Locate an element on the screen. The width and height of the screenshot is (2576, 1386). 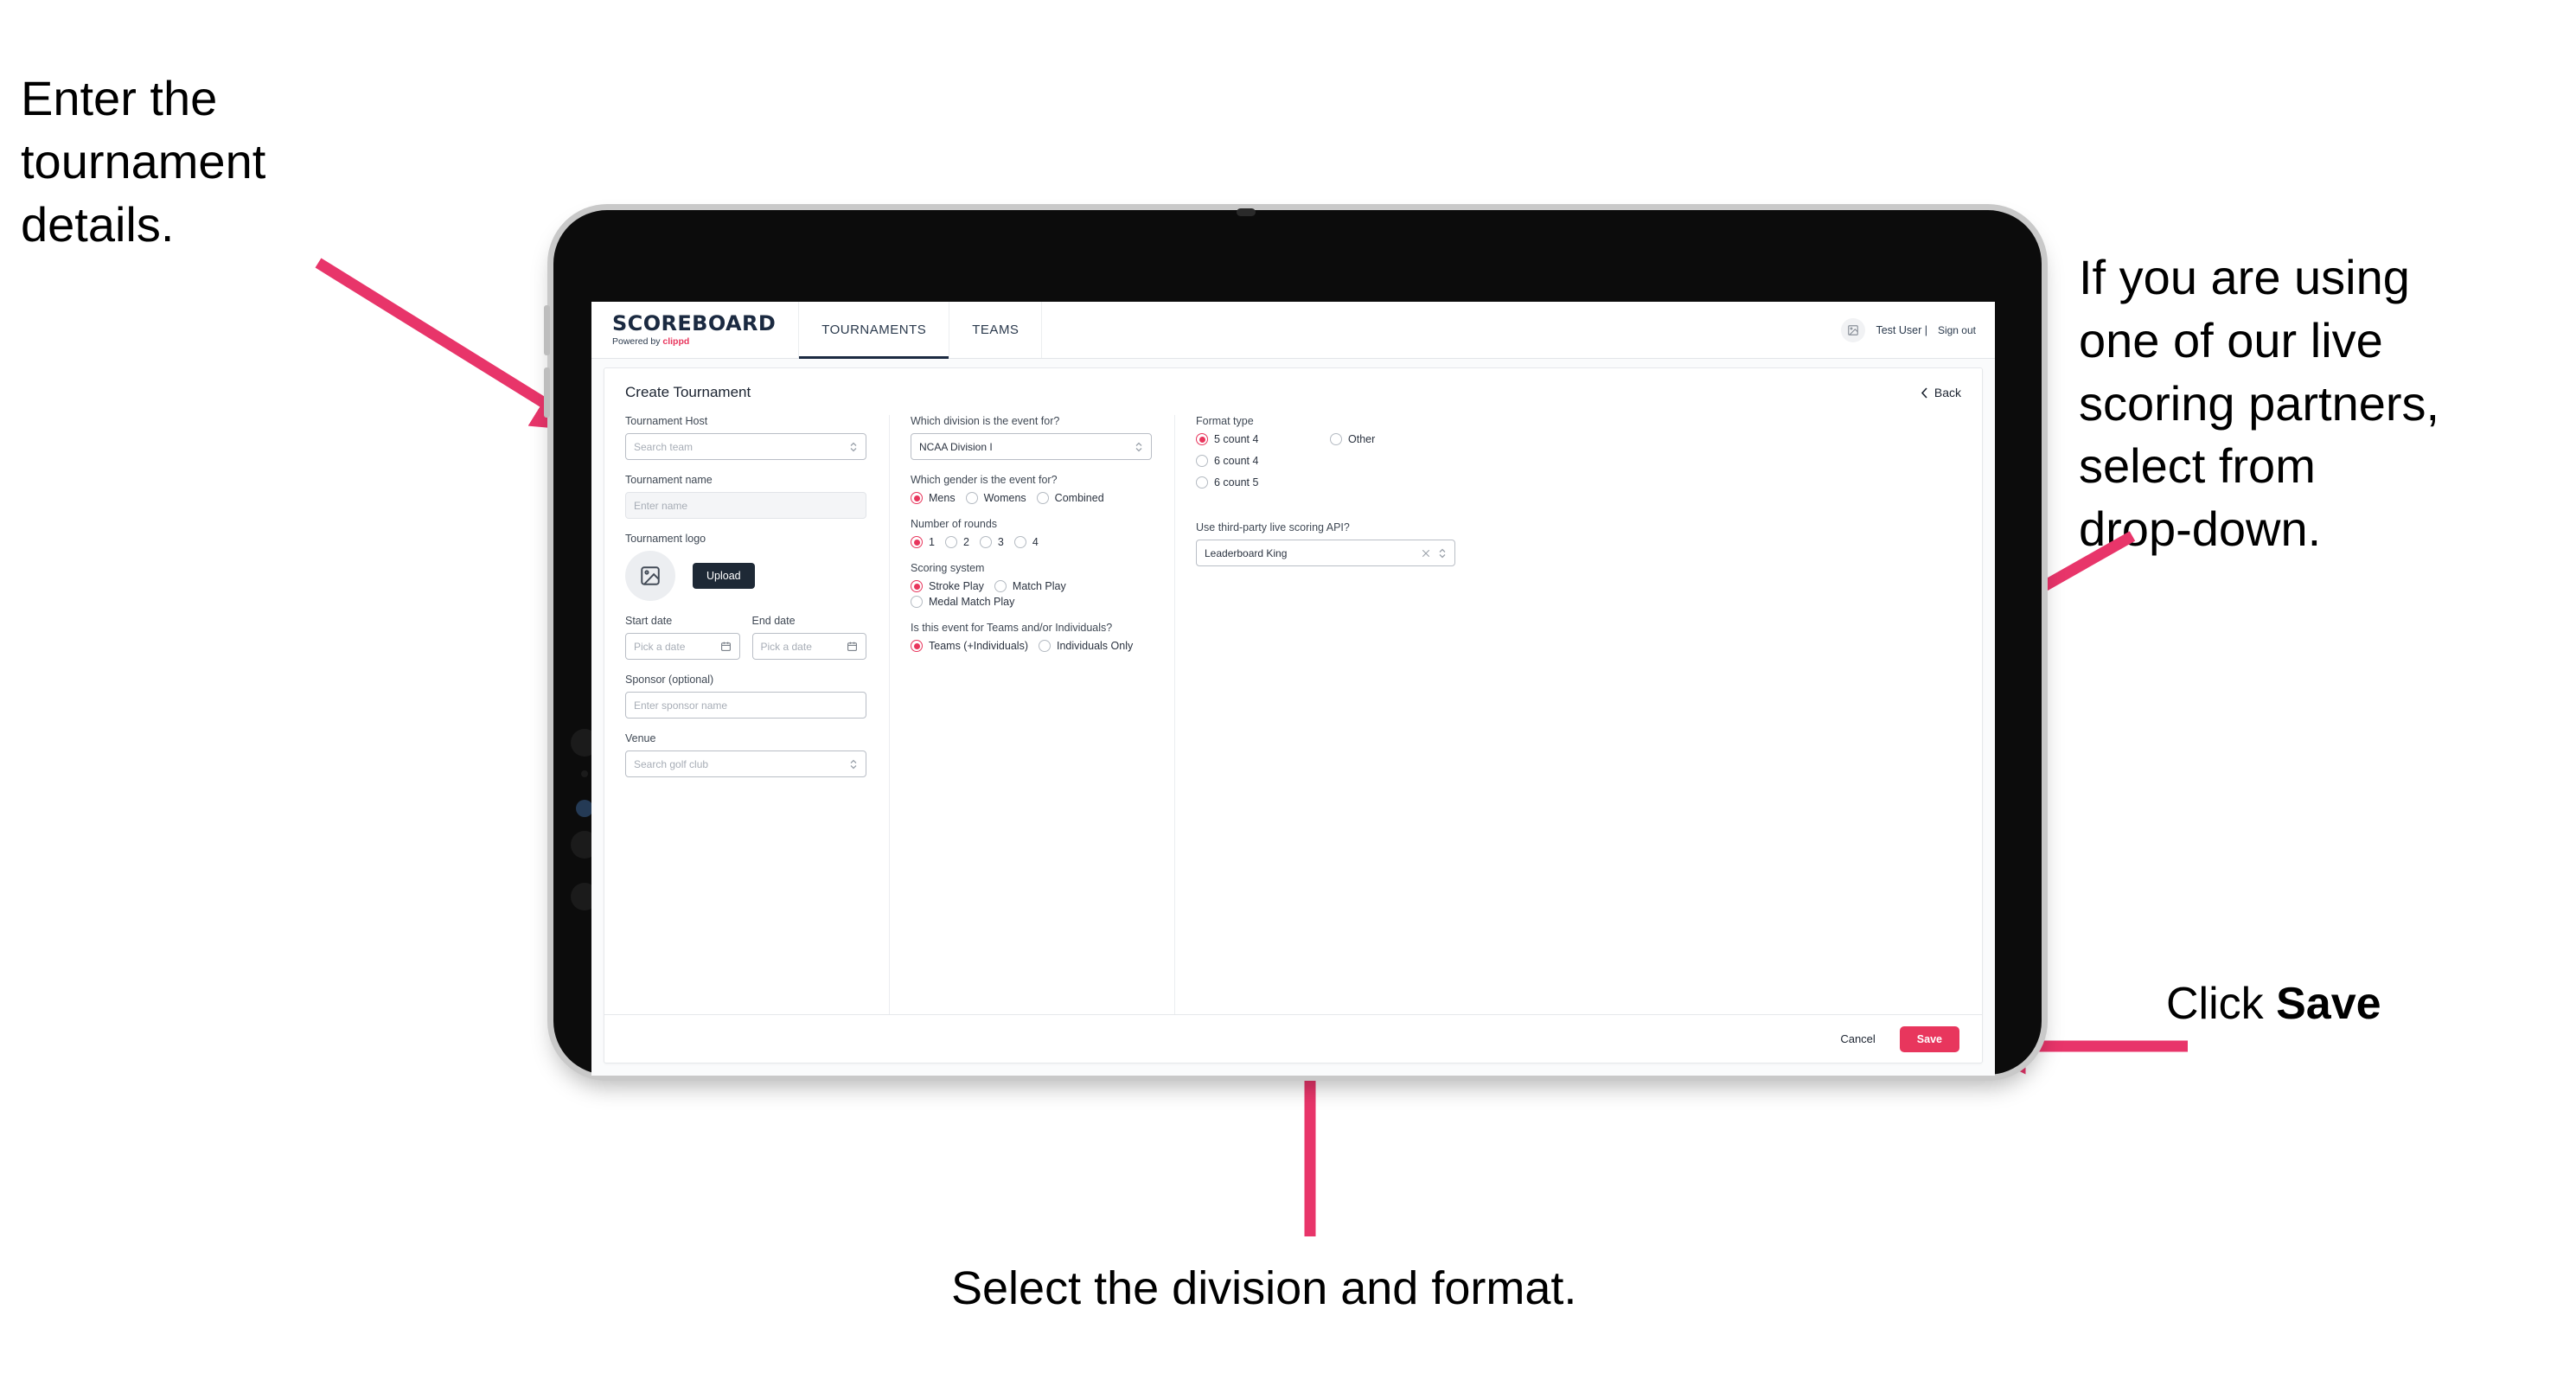
radio-group-rounds: 1 2 3 4 is located at coordinates (1032, 542).